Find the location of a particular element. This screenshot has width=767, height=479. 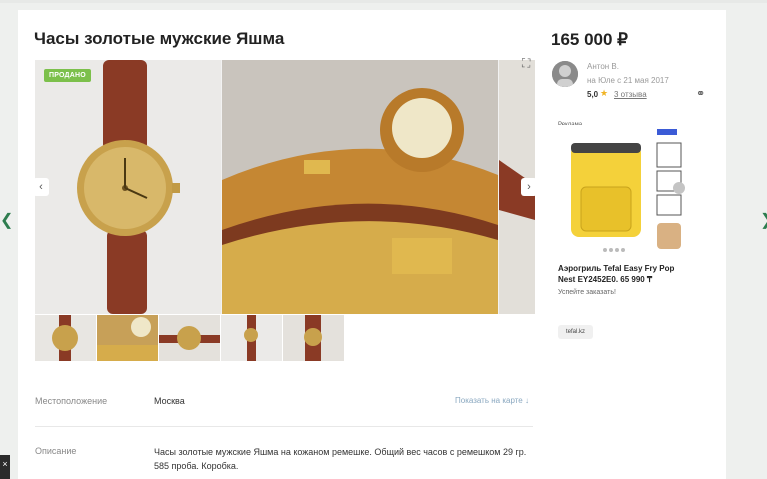

chevron-right-icon: › is located at coordinates (529, 187).